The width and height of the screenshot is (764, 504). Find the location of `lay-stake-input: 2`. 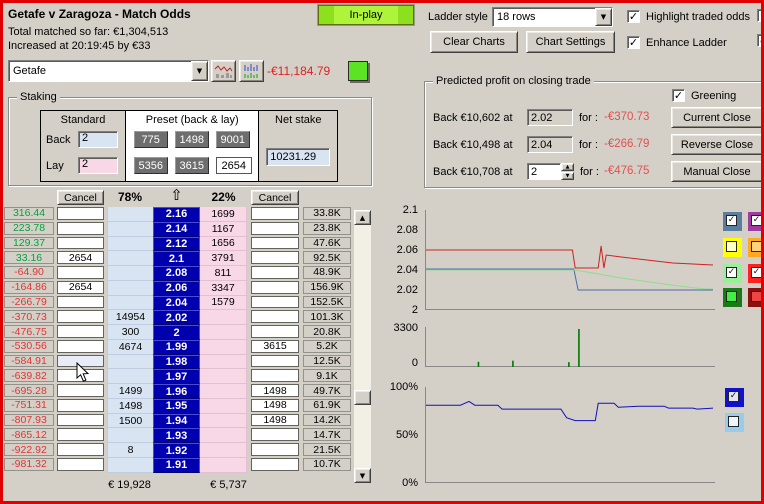

lay-stake-input: 2 is located at coordinates (98, 165).